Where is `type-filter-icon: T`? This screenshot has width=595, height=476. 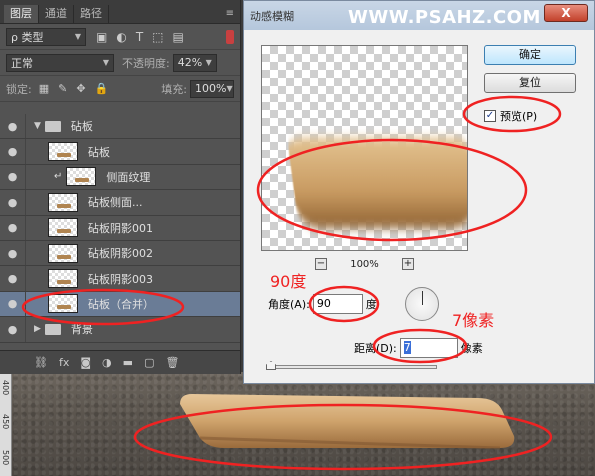 type-filter-icon: T is located at coordinates (139, 37).